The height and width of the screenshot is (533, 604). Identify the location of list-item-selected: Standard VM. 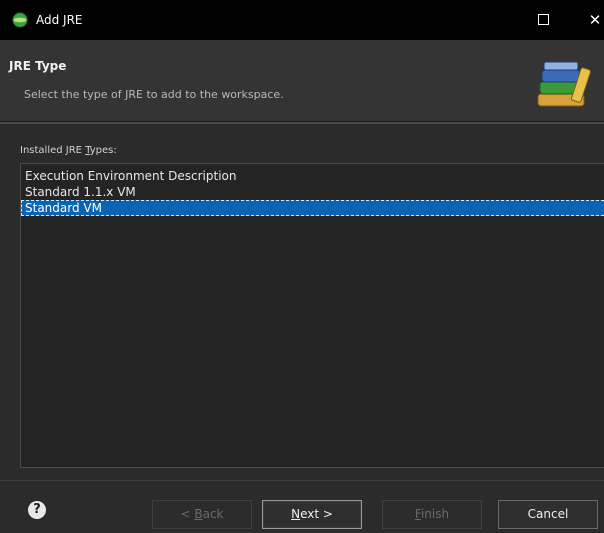
(312, 208).